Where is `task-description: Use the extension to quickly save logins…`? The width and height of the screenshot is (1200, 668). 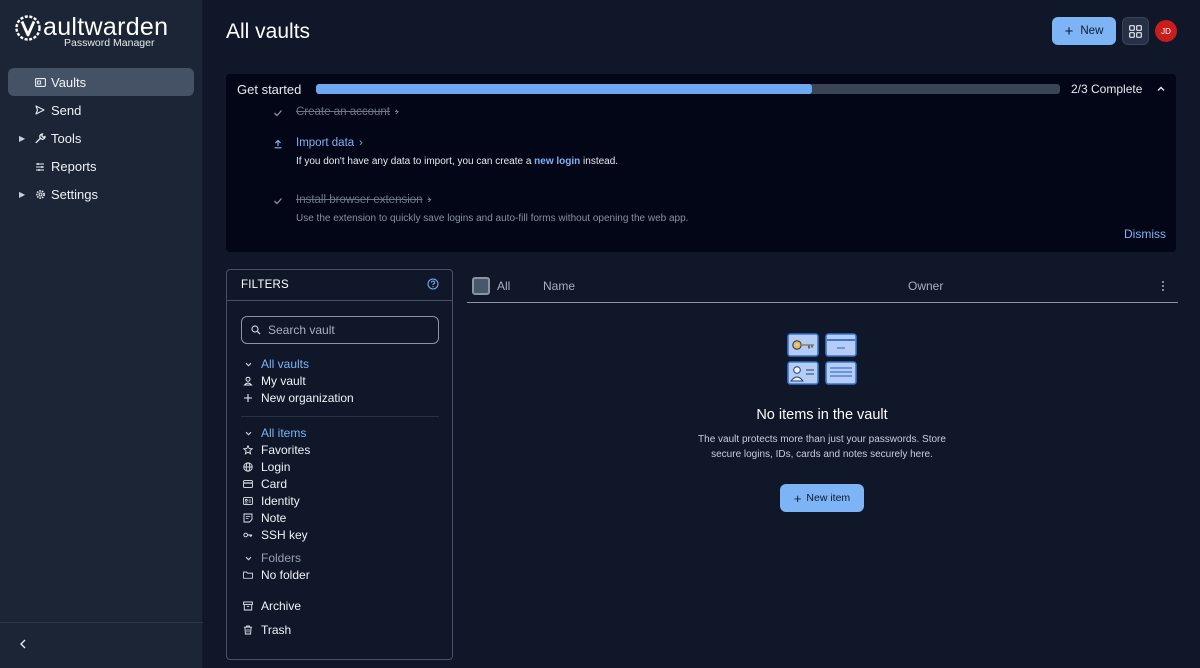 task-description: Use the extension to quickly save logins… is located at coordinates (492, 218).